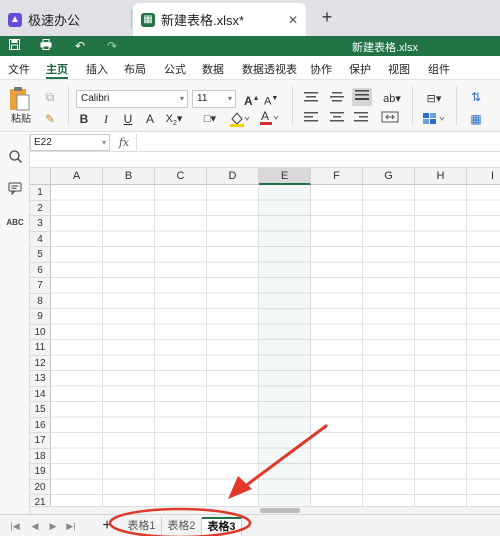 This screenshot has height=536, width=500. Describe the element at coordinates (19, 69) in the screenshot. I see `menu-file: 文件` at that location.